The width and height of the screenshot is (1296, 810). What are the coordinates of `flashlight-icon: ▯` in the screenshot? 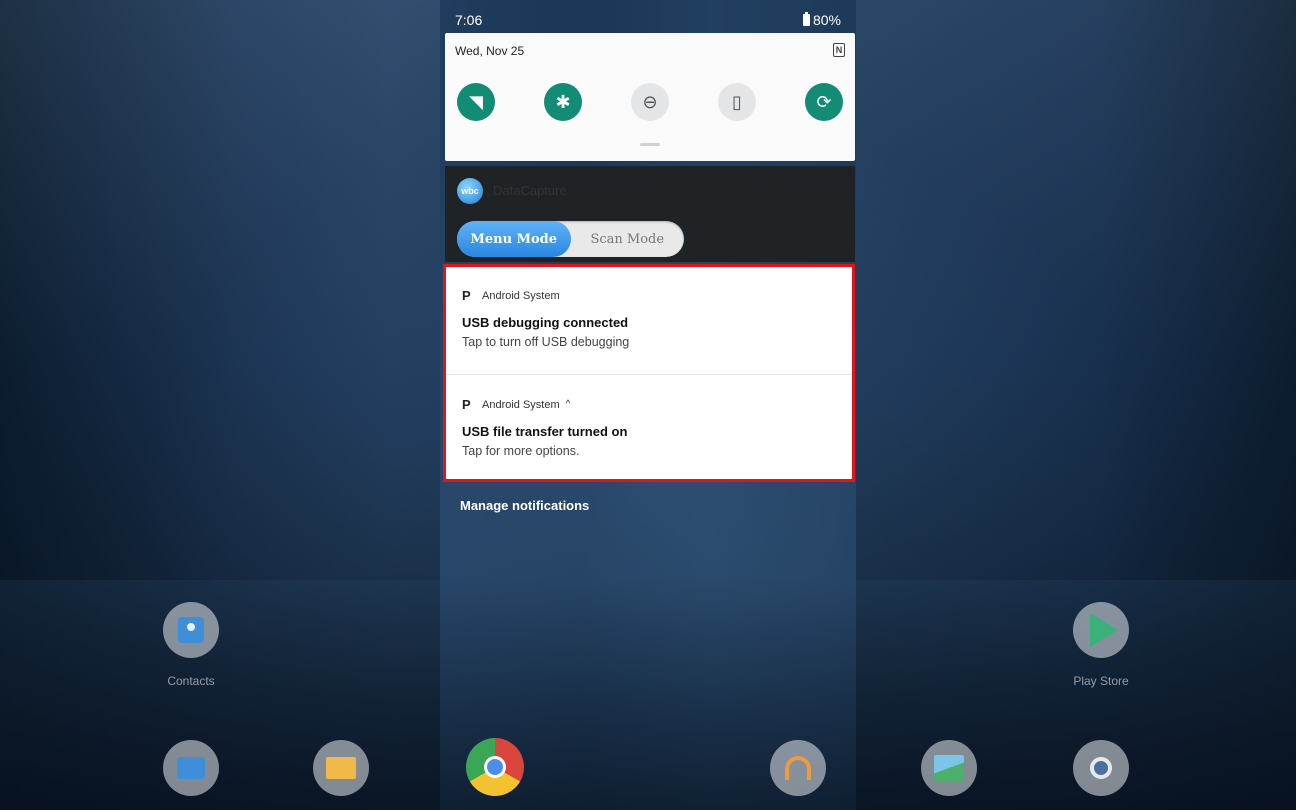 It's located at (737, 101).